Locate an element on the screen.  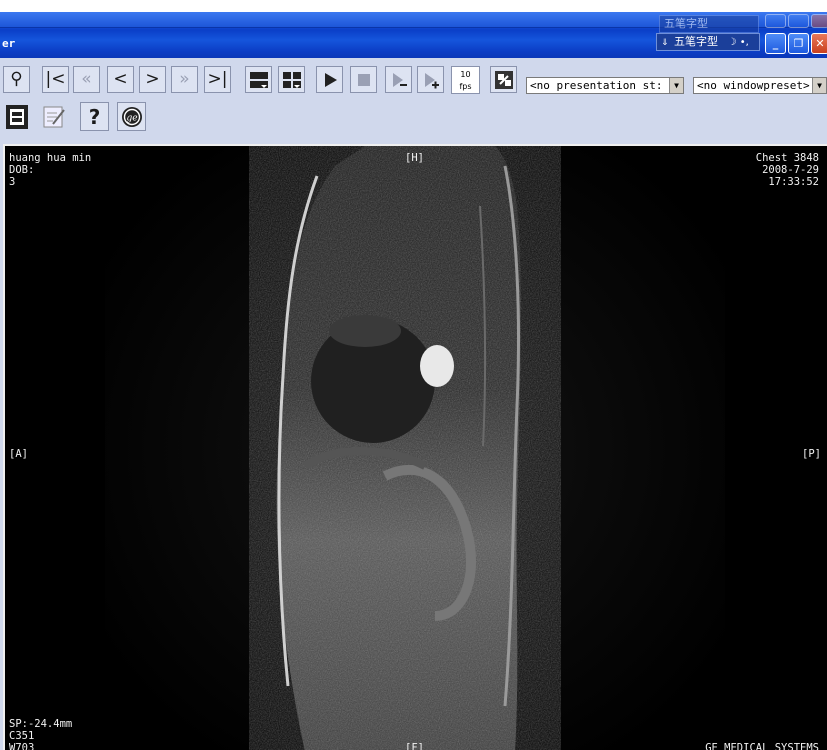
chevron-down-icon: ⇓ is located at coordinates (665, 43).